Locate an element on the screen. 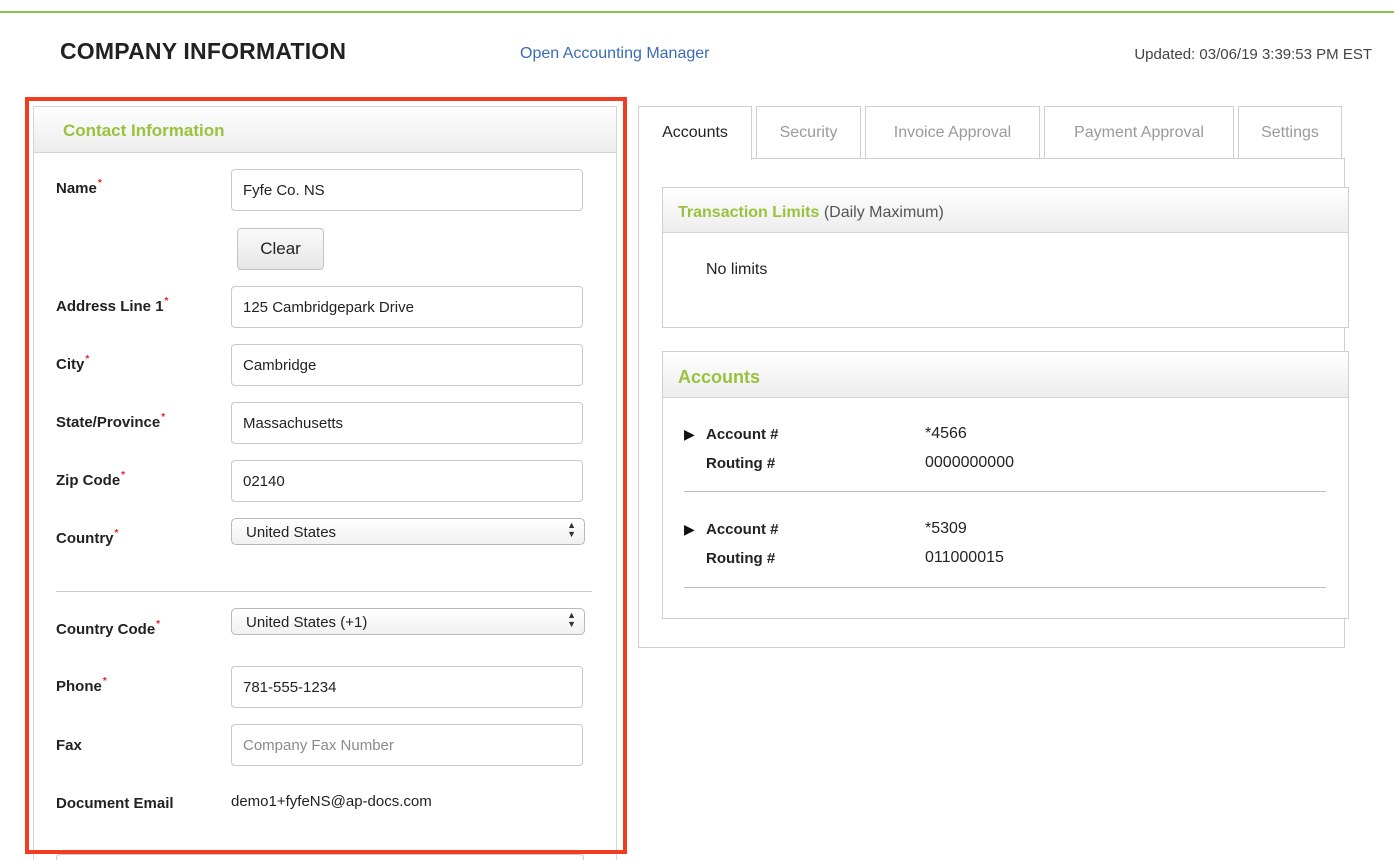 Image resolution: width=1394 pixels, height=860 pixels. city-label: City* is located at coordinates (73, 363).